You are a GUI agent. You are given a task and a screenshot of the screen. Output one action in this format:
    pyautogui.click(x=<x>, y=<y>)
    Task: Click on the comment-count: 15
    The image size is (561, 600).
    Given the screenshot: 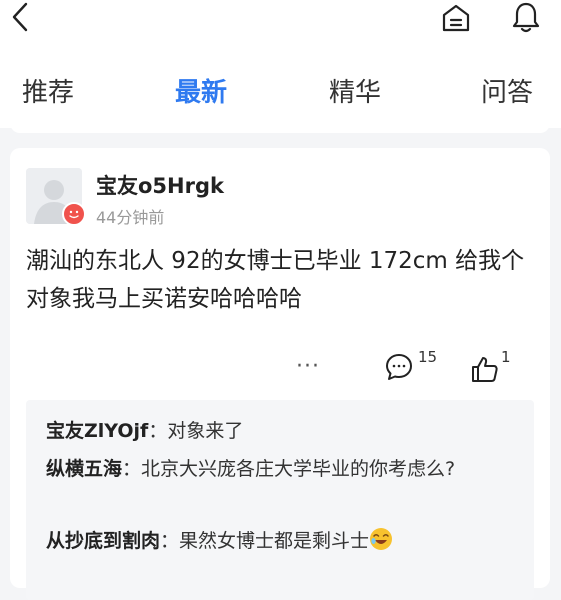 What is the action you would take?
    pyautogui.click(x=428, y=357)
    